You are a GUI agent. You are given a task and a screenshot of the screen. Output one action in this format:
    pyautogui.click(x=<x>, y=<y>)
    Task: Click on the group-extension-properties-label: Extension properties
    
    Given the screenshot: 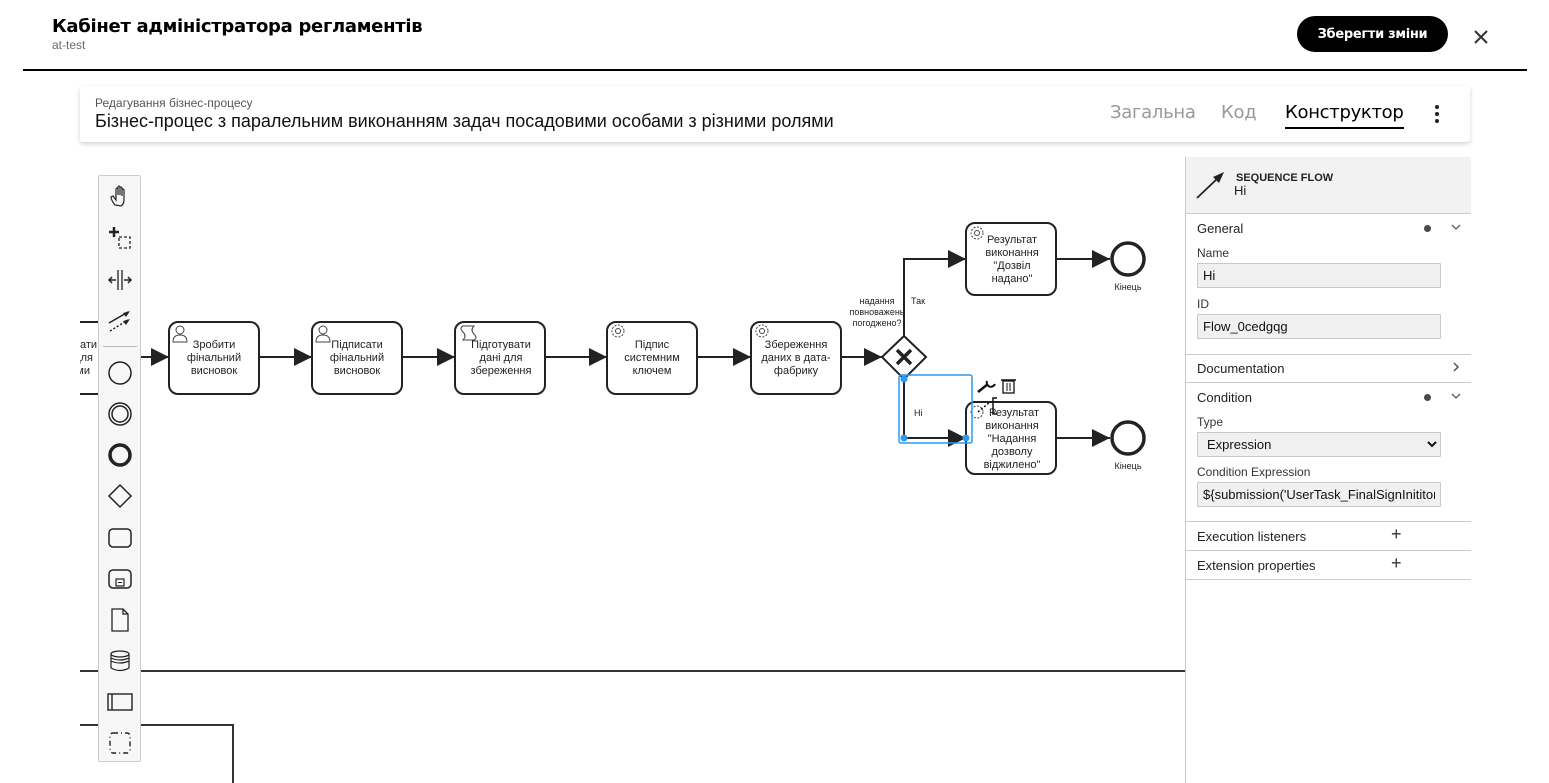 What is the action you would take?
    pyautogui.click(x=1256, y=565)
    